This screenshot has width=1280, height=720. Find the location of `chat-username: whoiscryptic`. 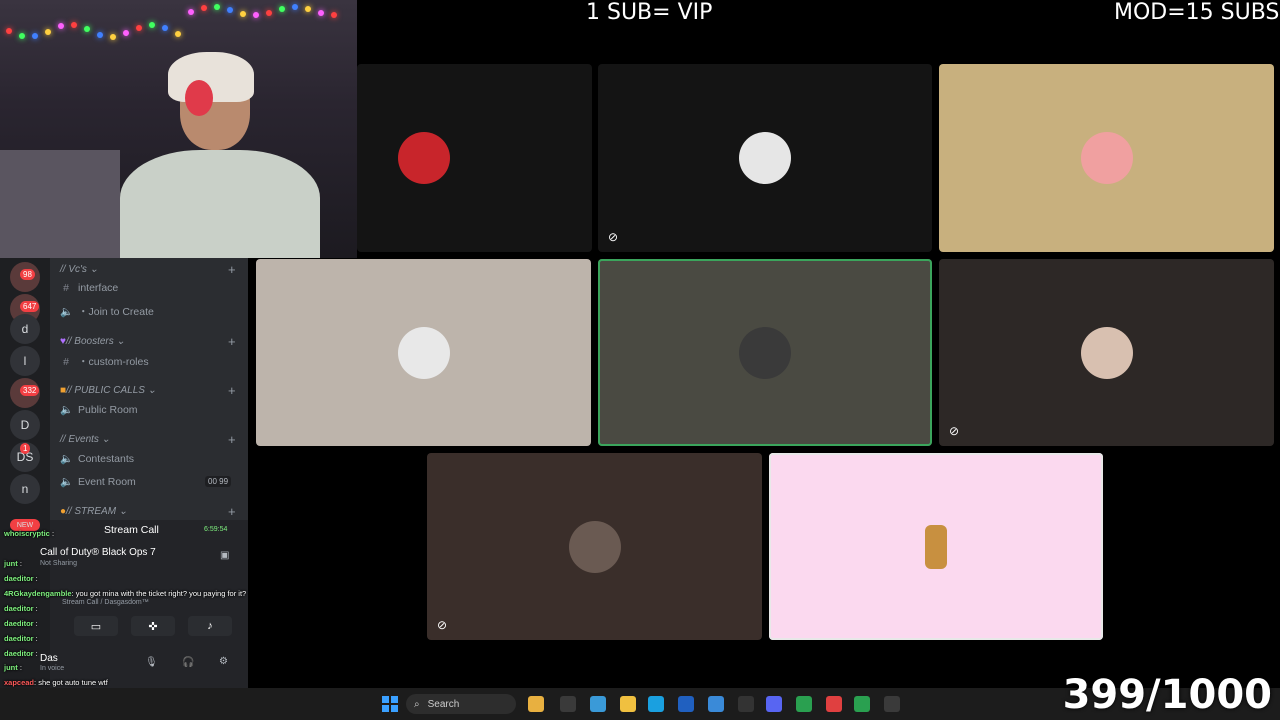

chat-username: whoiscryptic is located at coordinates (27, 533).